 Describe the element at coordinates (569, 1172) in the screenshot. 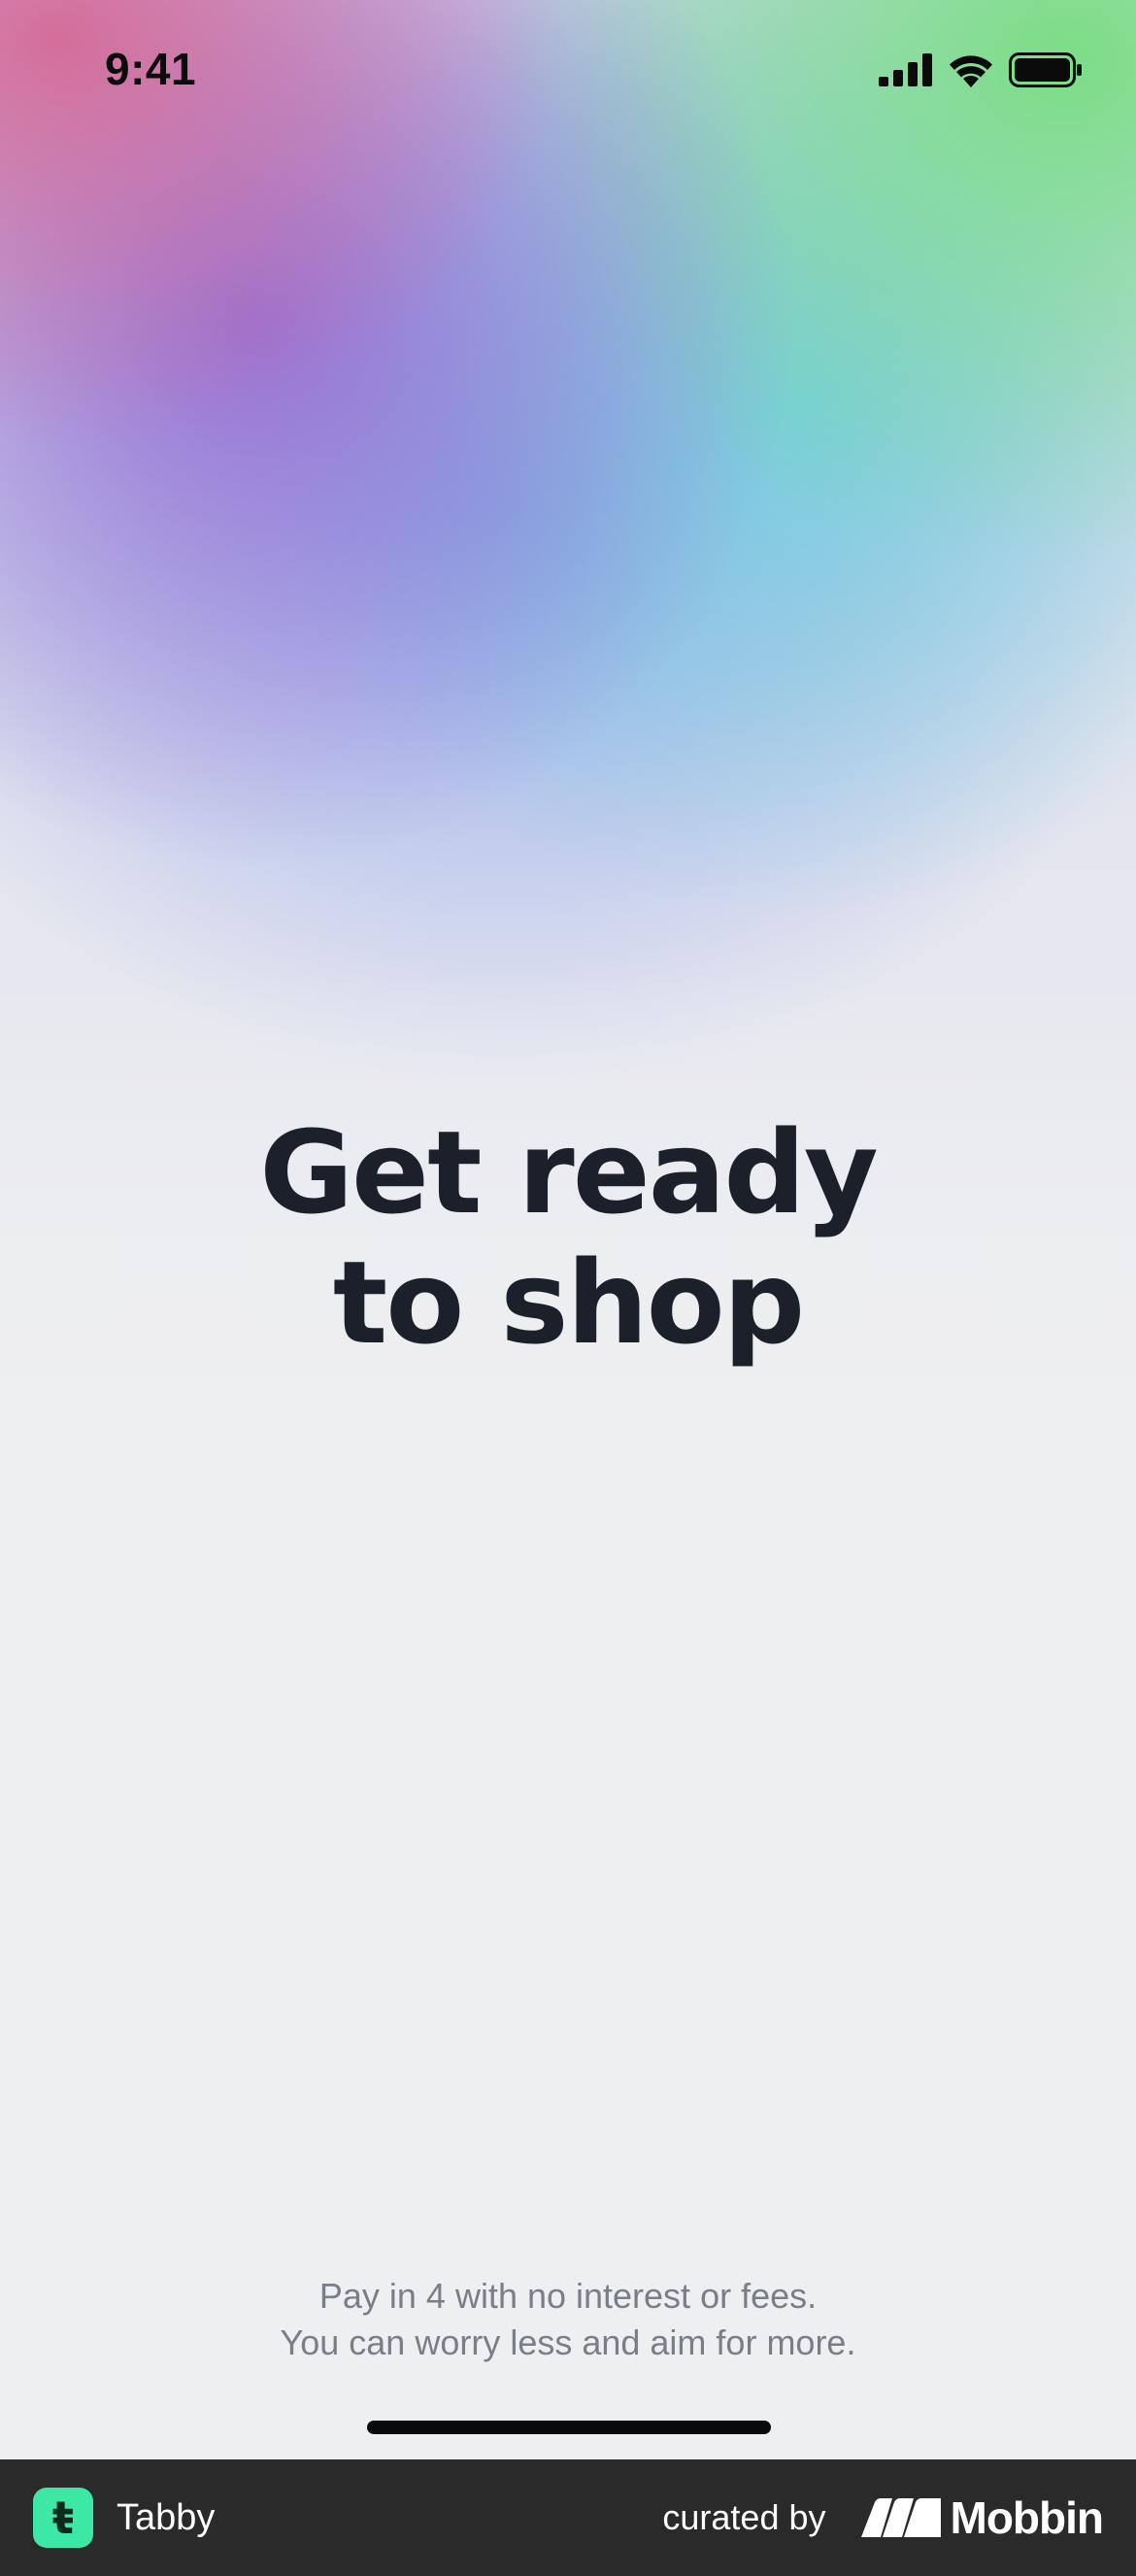

I see `headline-line-1: Get ready` at that location.